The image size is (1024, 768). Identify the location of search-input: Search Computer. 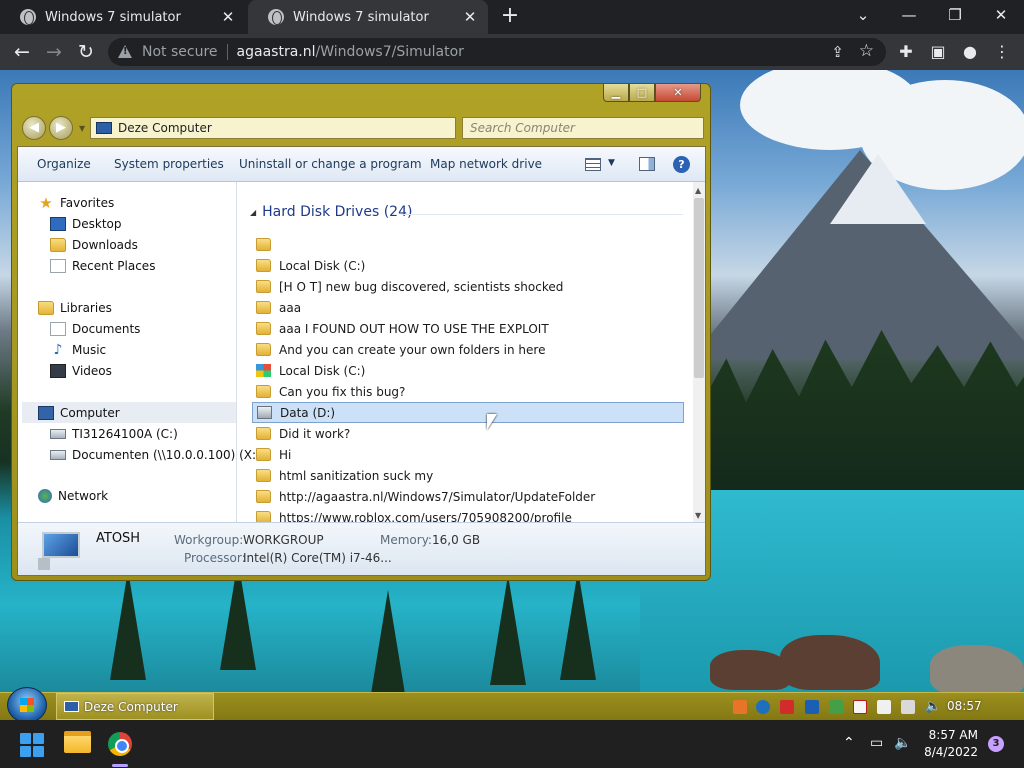
(583, 128).